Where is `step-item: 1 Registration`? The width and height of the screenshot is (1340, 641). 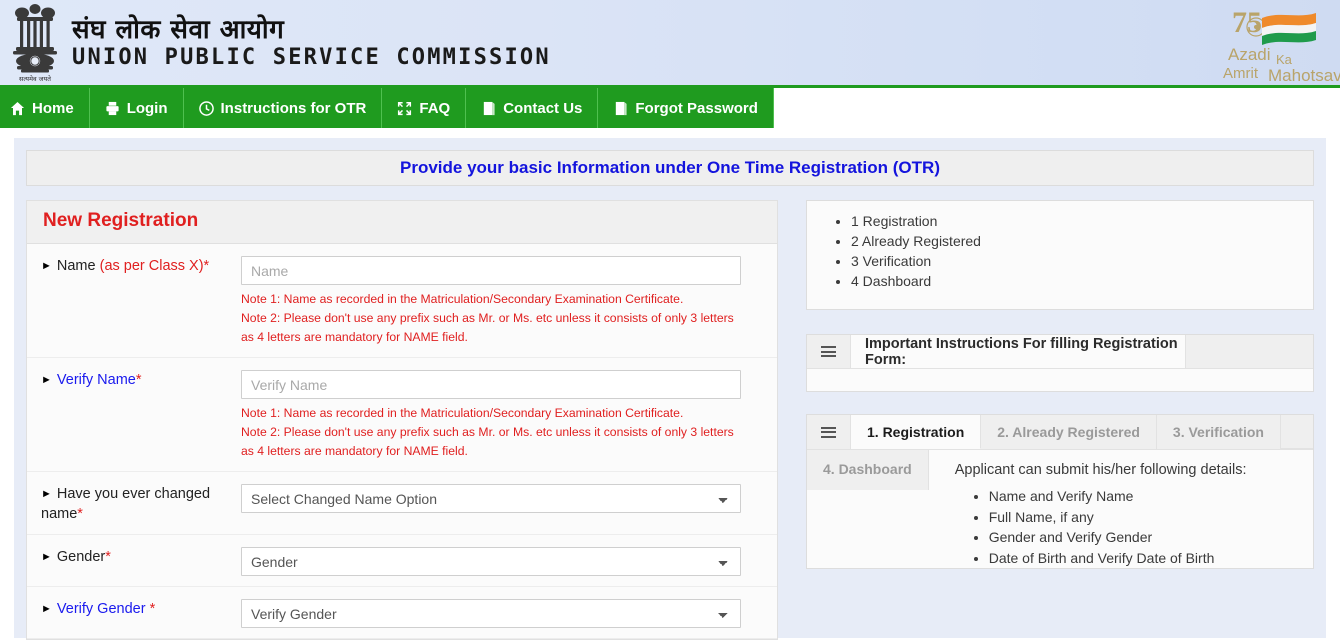
step-item: 1 Registration is located at coordinates (1082, 221).